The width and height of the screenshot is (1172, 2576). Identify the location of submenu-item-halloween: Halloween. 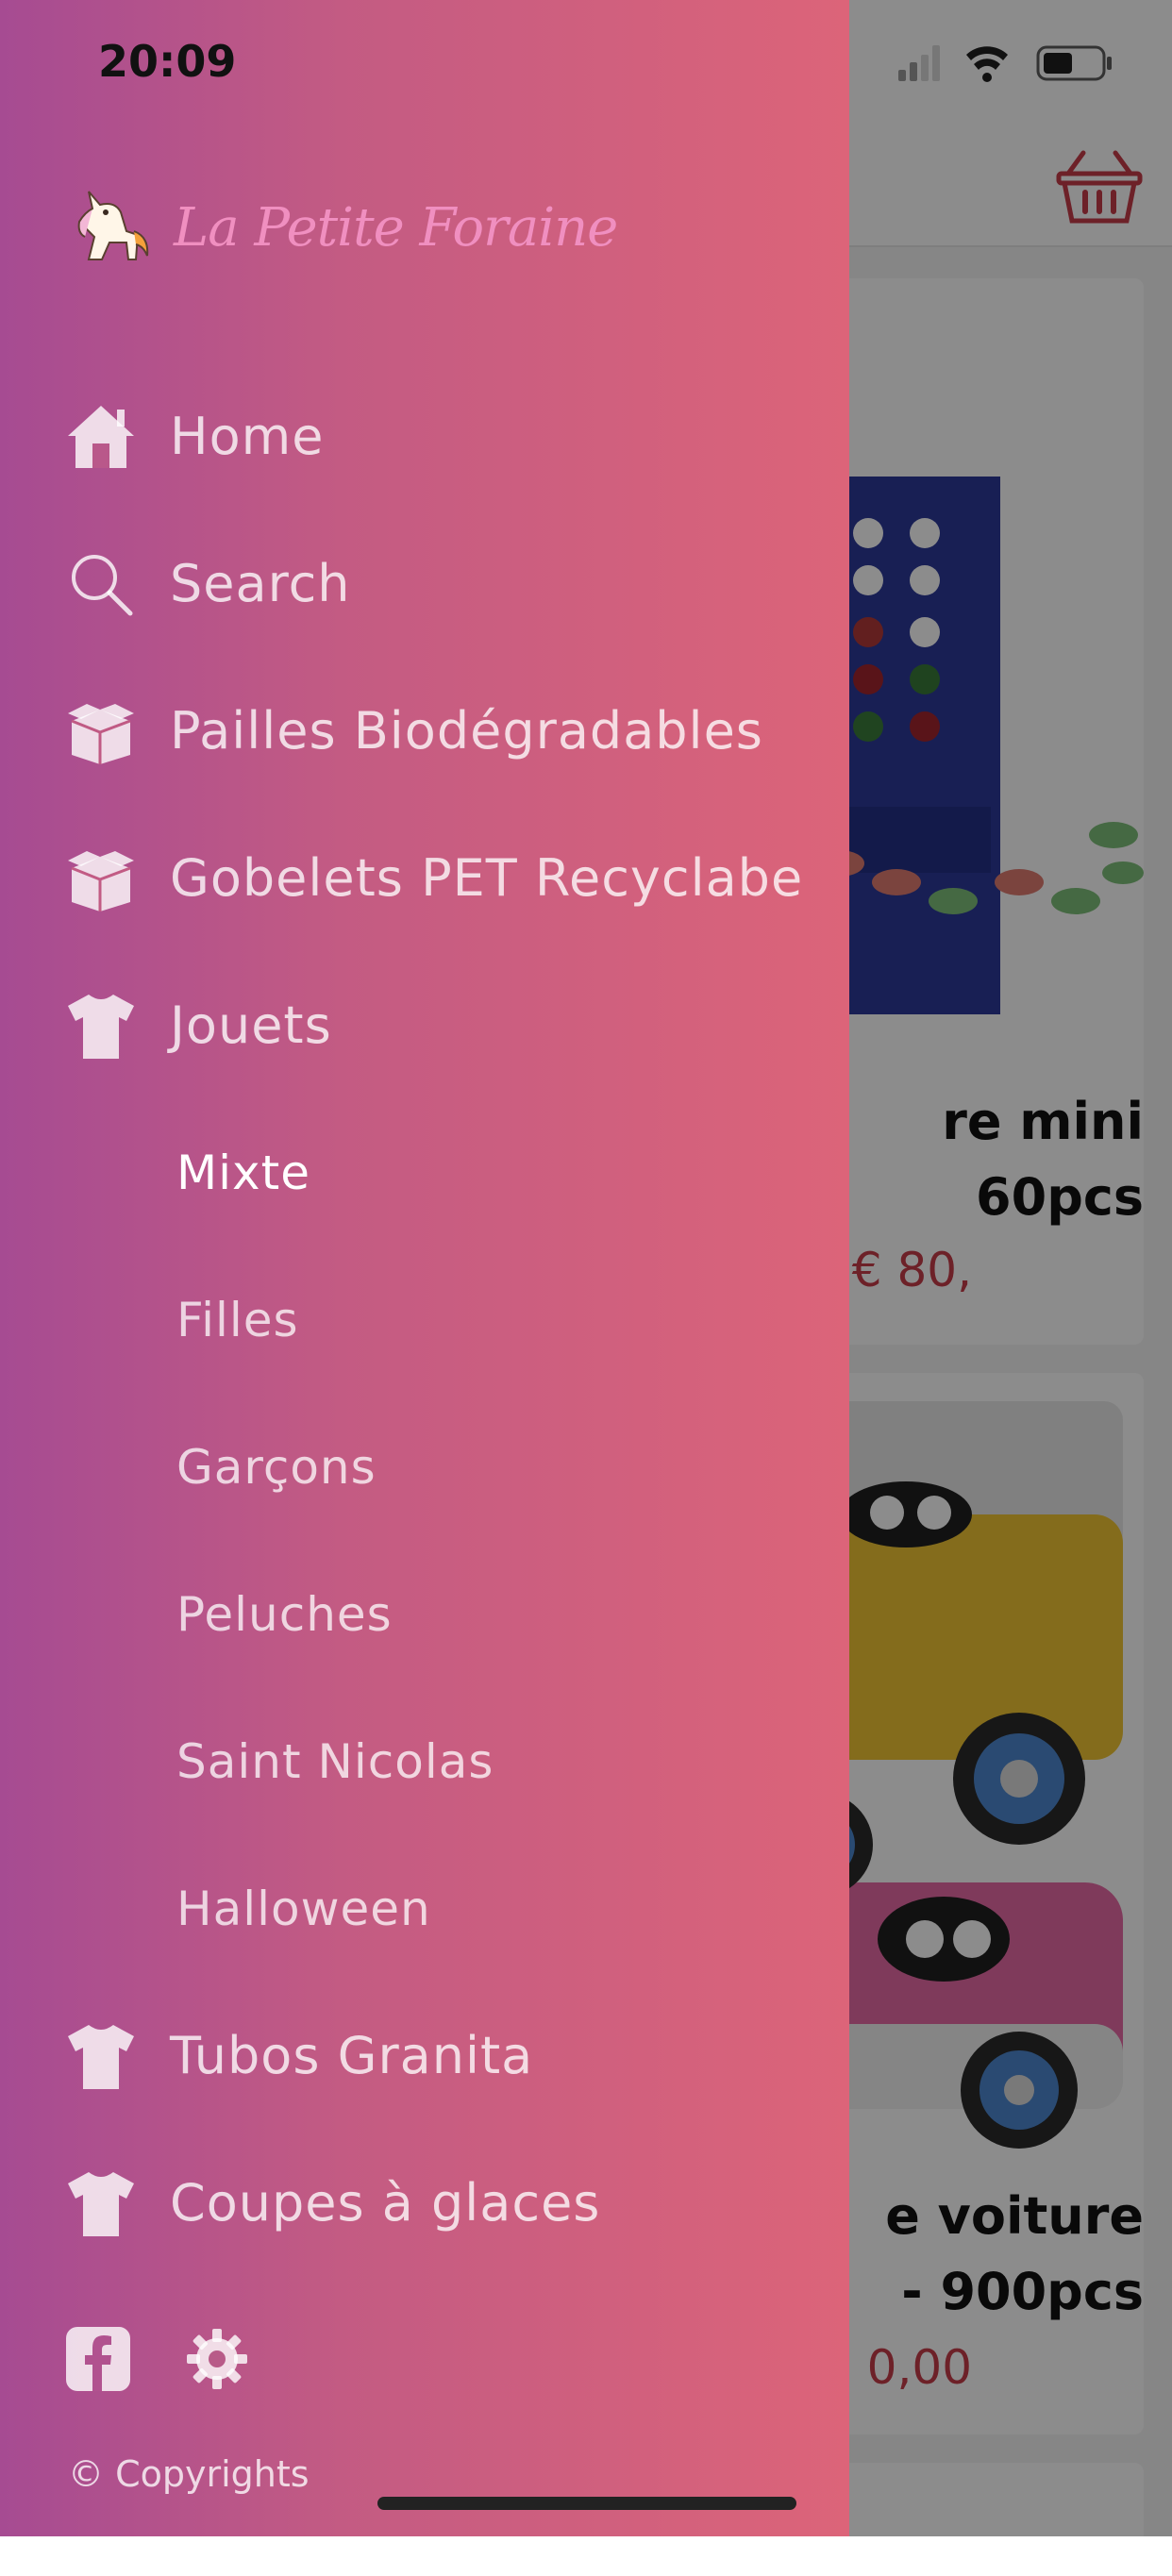
(303, 1909).